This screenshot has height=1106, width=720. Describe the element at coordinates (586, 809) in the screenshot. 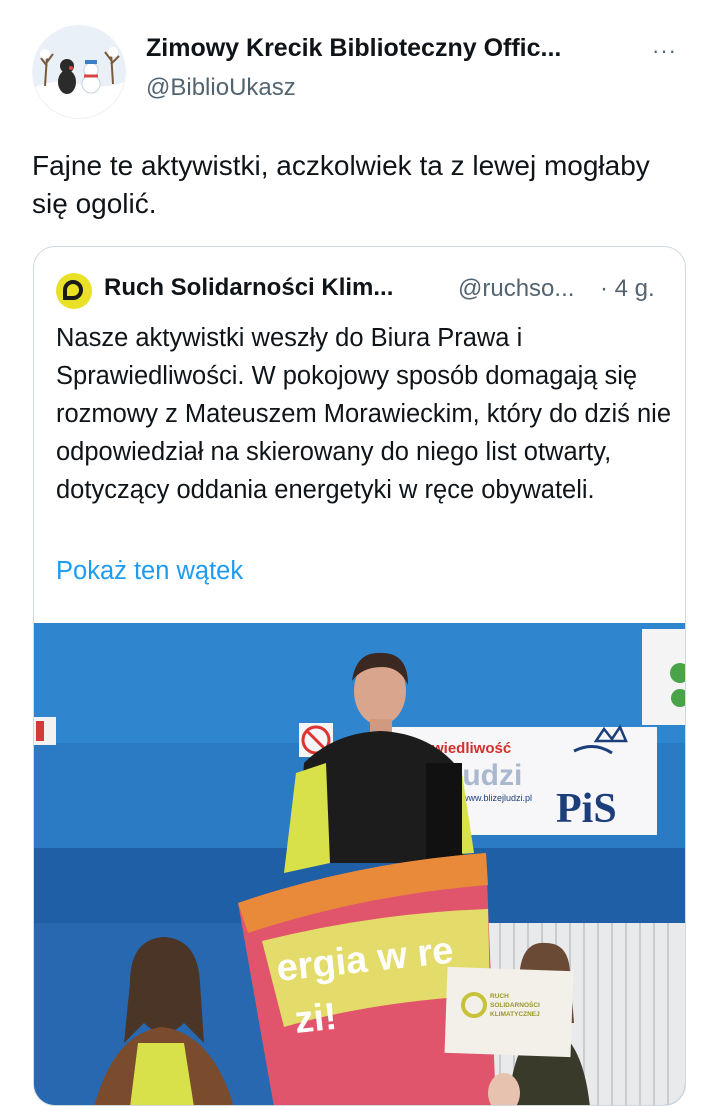

I see `banner-logo: PiS` at that location.